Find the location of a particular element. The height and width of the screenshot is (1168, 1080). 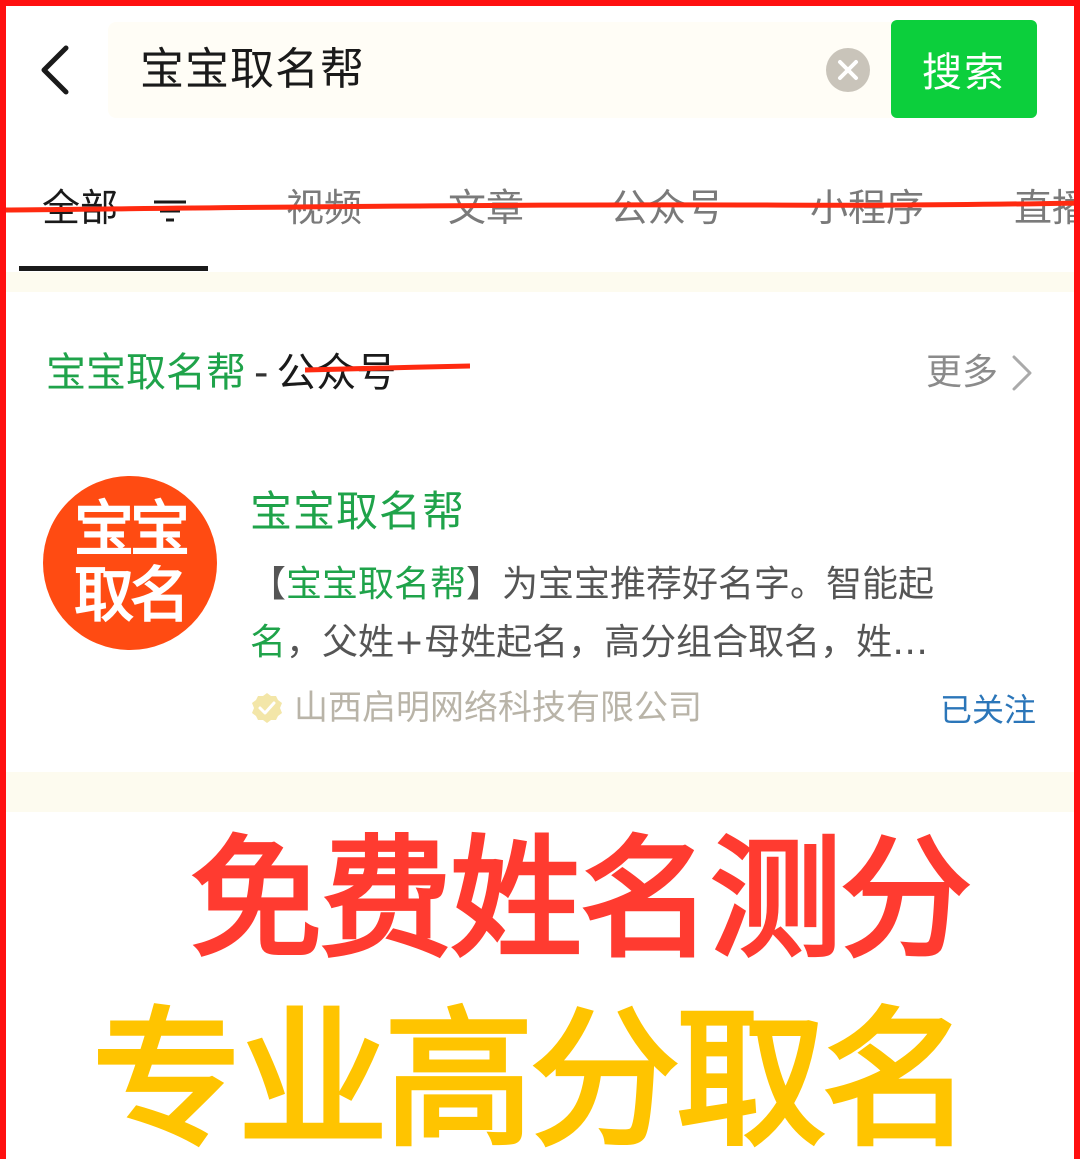

description-line1: 【宝宝取名帮】为宝宝推荐好名字。智能起 is located at coordinates (645, 585).